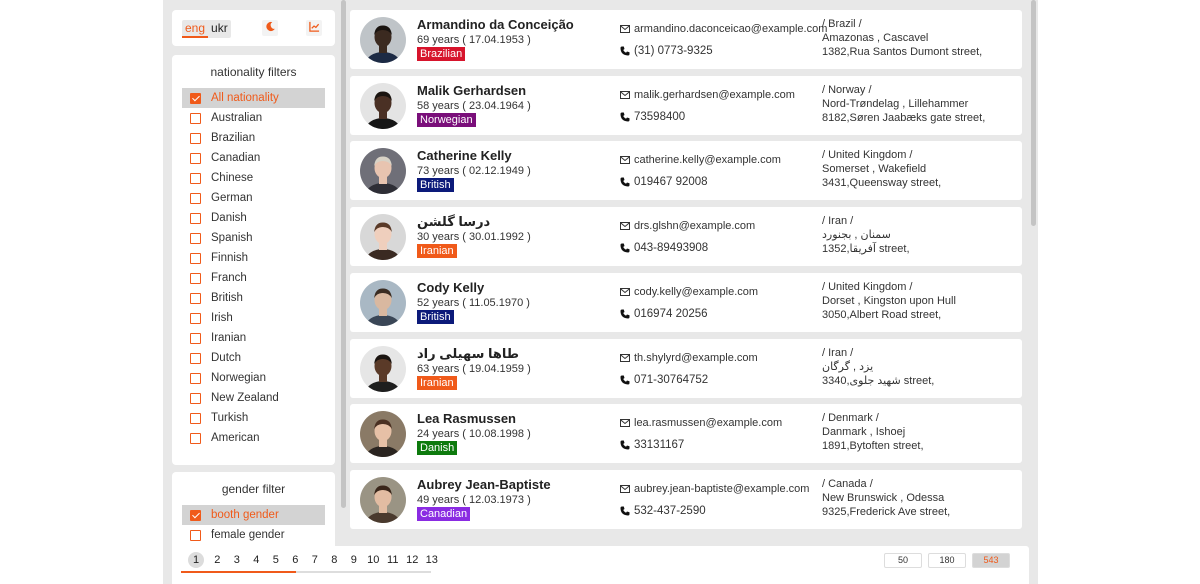 This screenshot has width=1200, height=584. What do you see at coordinates (474, 500) in the screenshot?
I see `user-age: 49 years ( 12.03.1973 )` at bounding box center [474, 500].